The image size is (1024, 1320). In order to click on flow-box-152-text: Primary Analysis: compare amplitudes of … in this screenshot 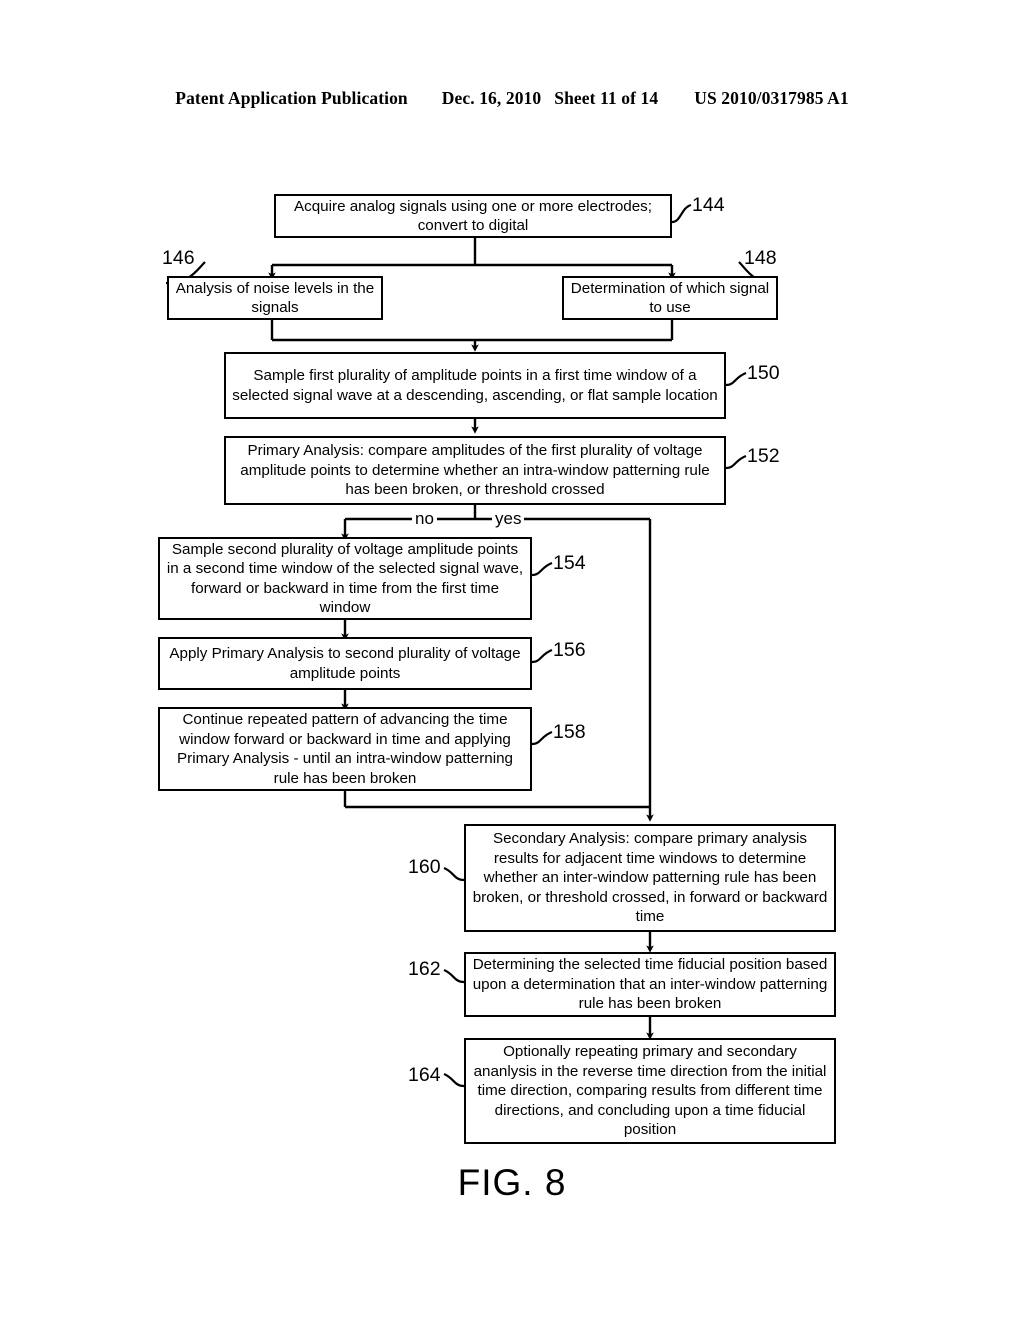, I will do `click(475, 470)`.